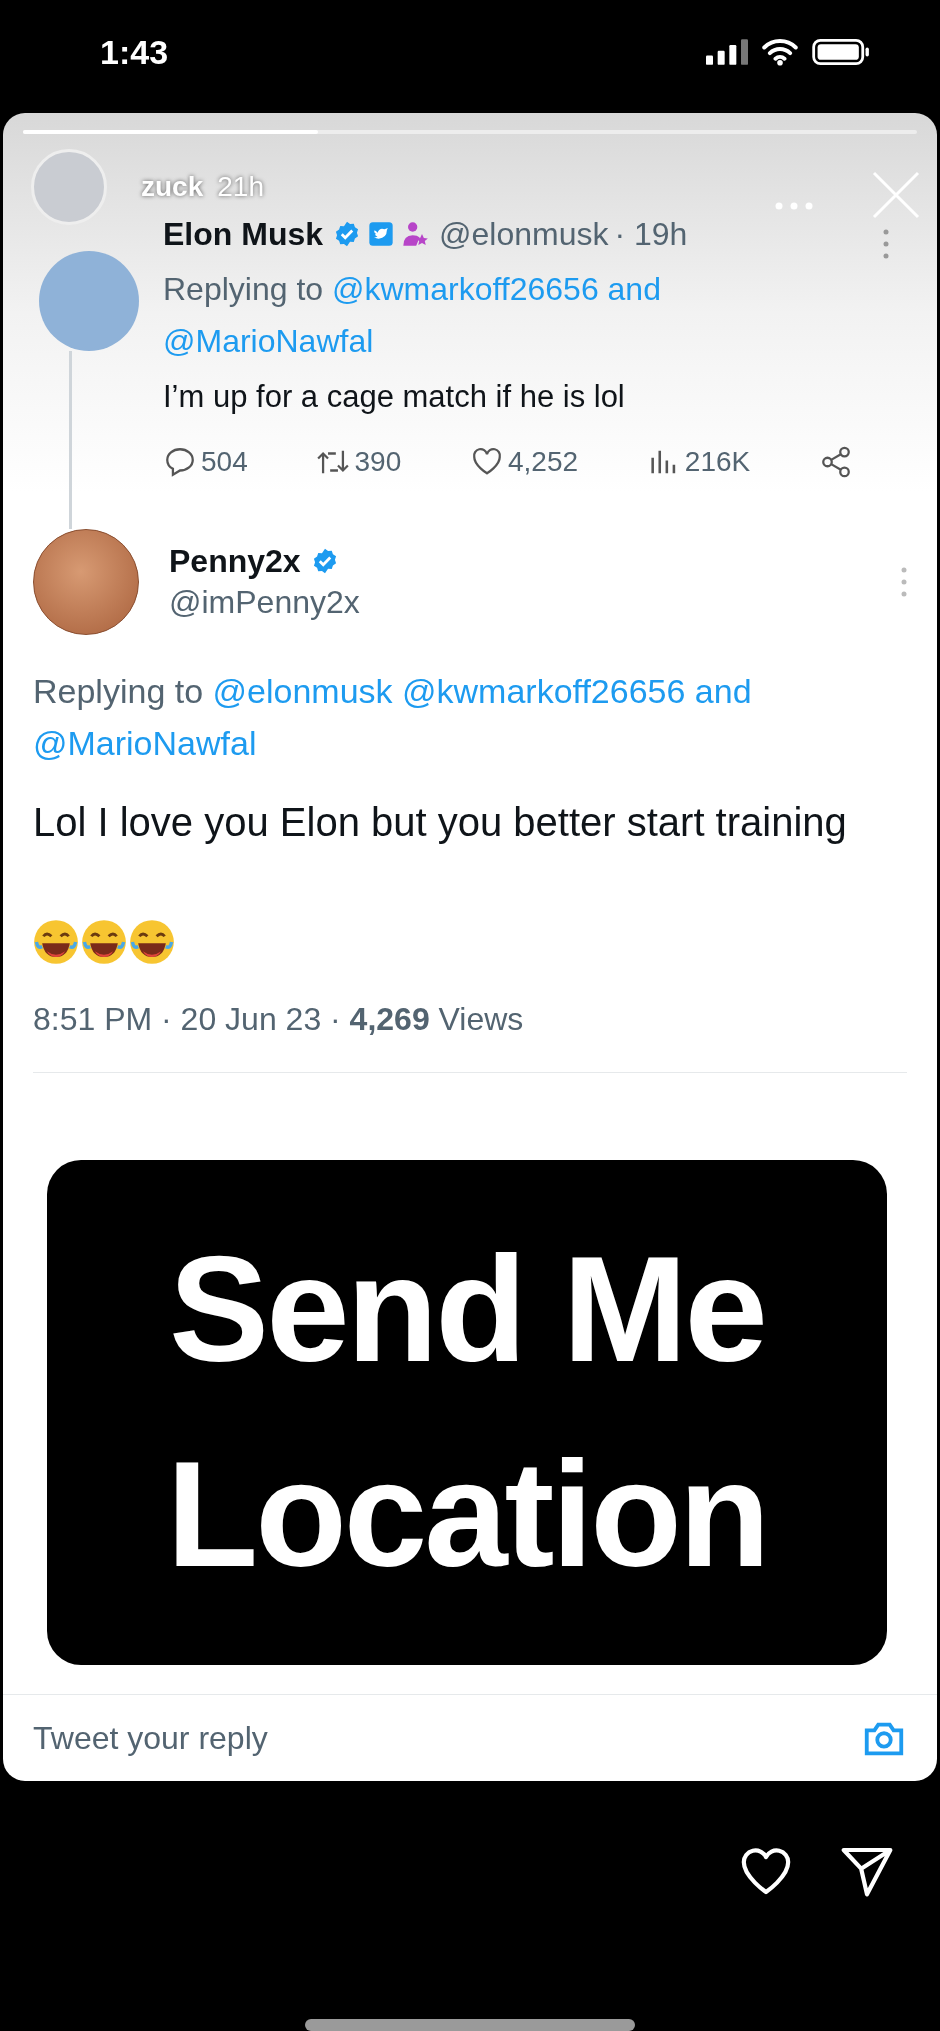 Image resolution: width=940 pixels, height=2031 pixels. What do you see at coordinates (378, 461) in the screenshot?
I see `retweet-count: 390` at bounding box center [378, 461].